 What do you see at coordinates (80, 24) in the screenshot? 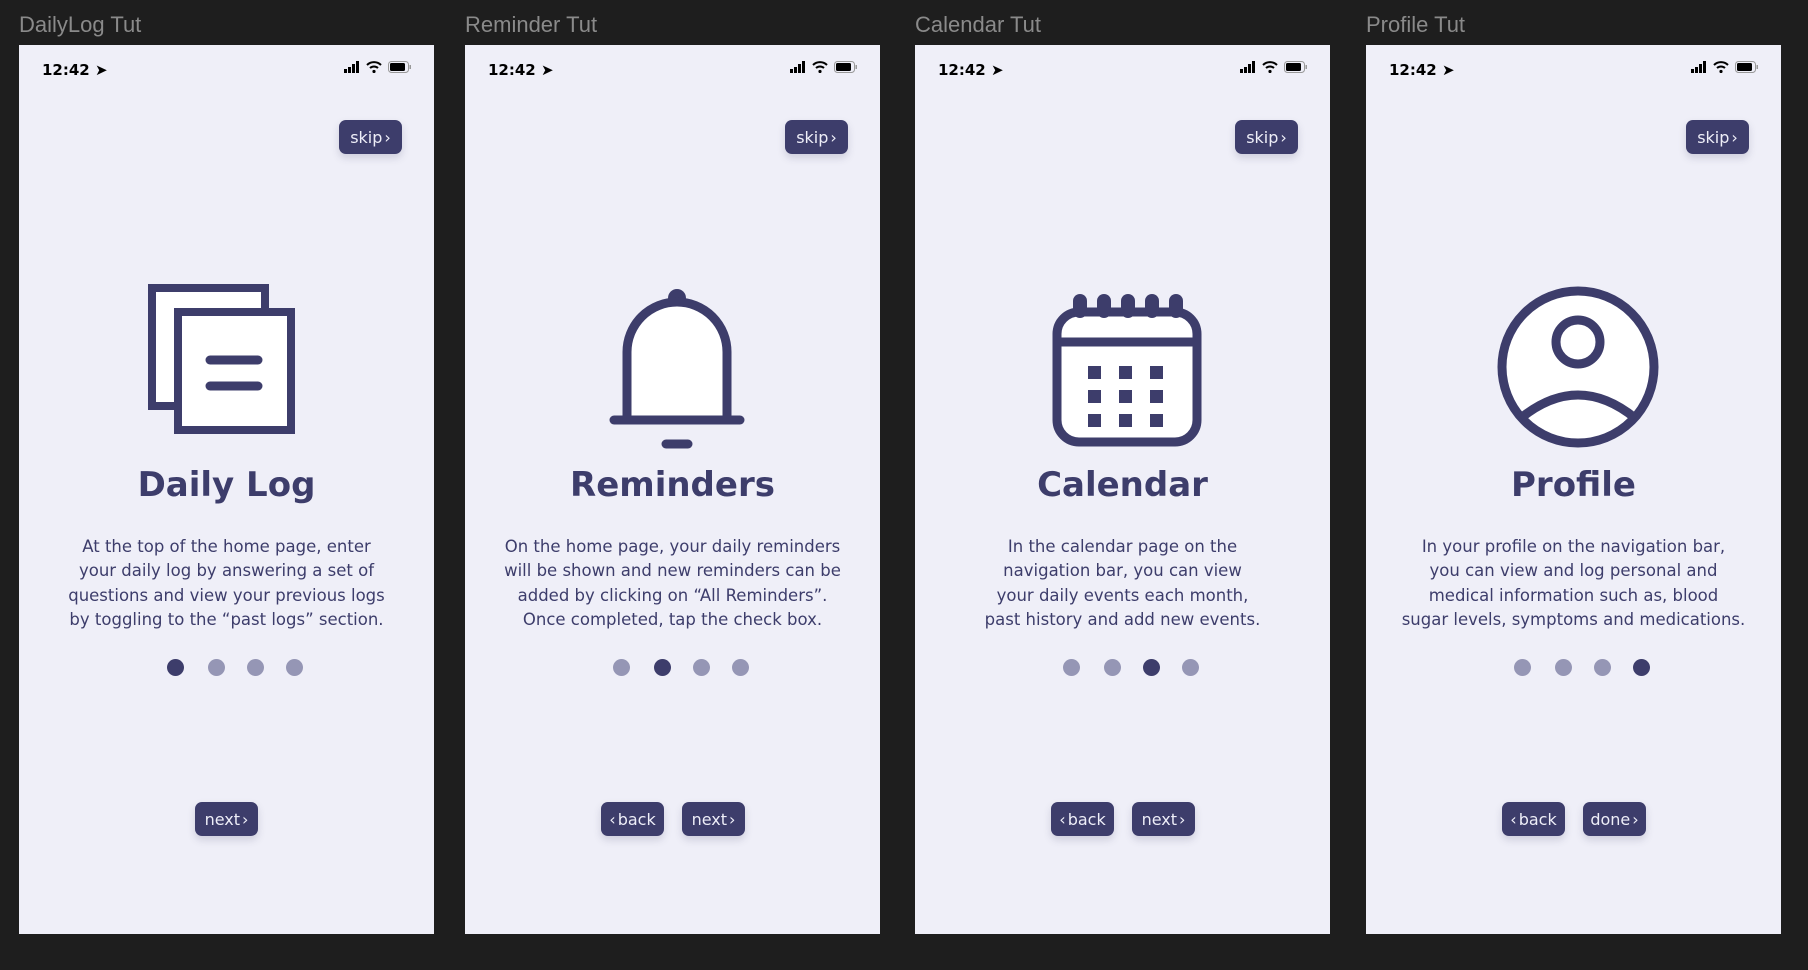
I see `frame-label: DailyLog Tut` at bounding box center [80, 24].